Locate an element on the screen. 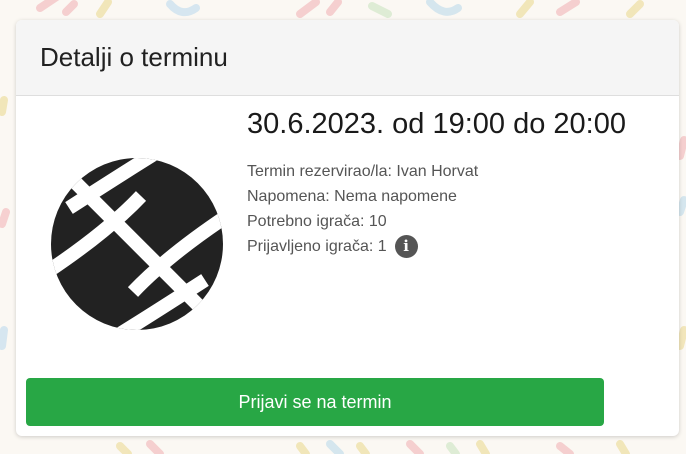 The width and height of the screenshot is (686, 454). note: Napomena: Nema napomene is located at coordinates (352, 196).